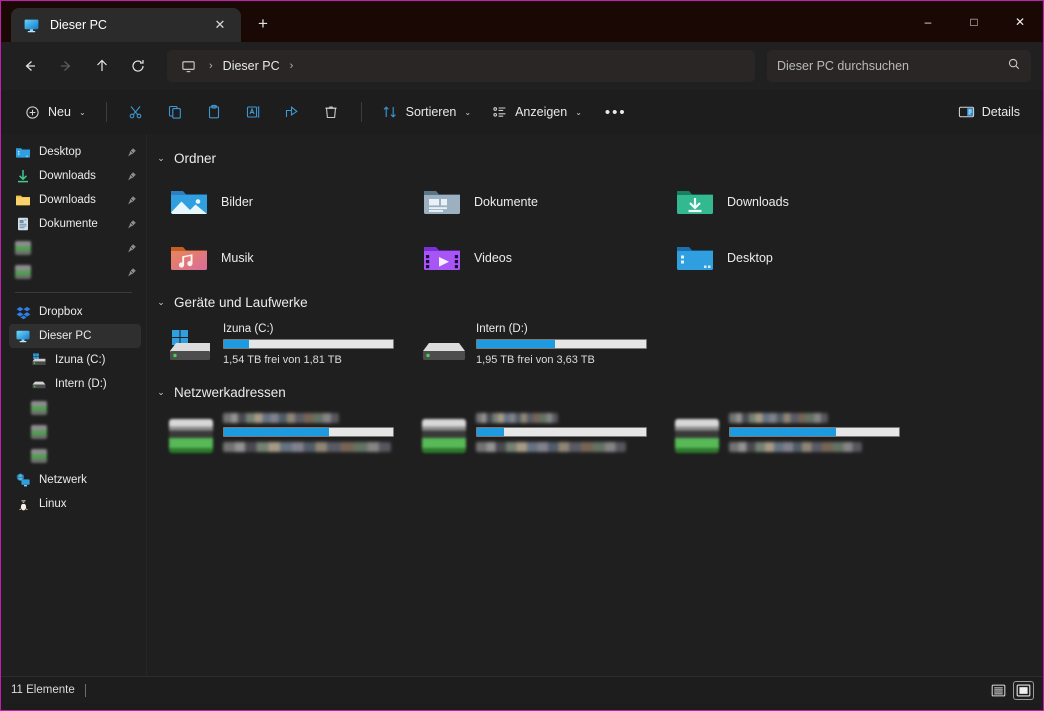  What do you see at coordinates (281, 258) in the screenshot?
I see `folder-tile-musik: Musik` at bounding box center [281, 258].